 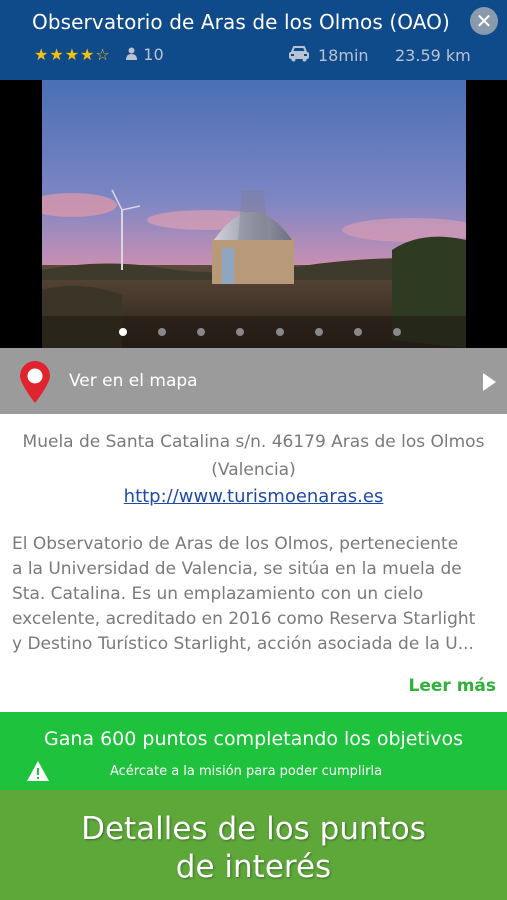 I want to click on user-icon, so click(x=131, y=55).